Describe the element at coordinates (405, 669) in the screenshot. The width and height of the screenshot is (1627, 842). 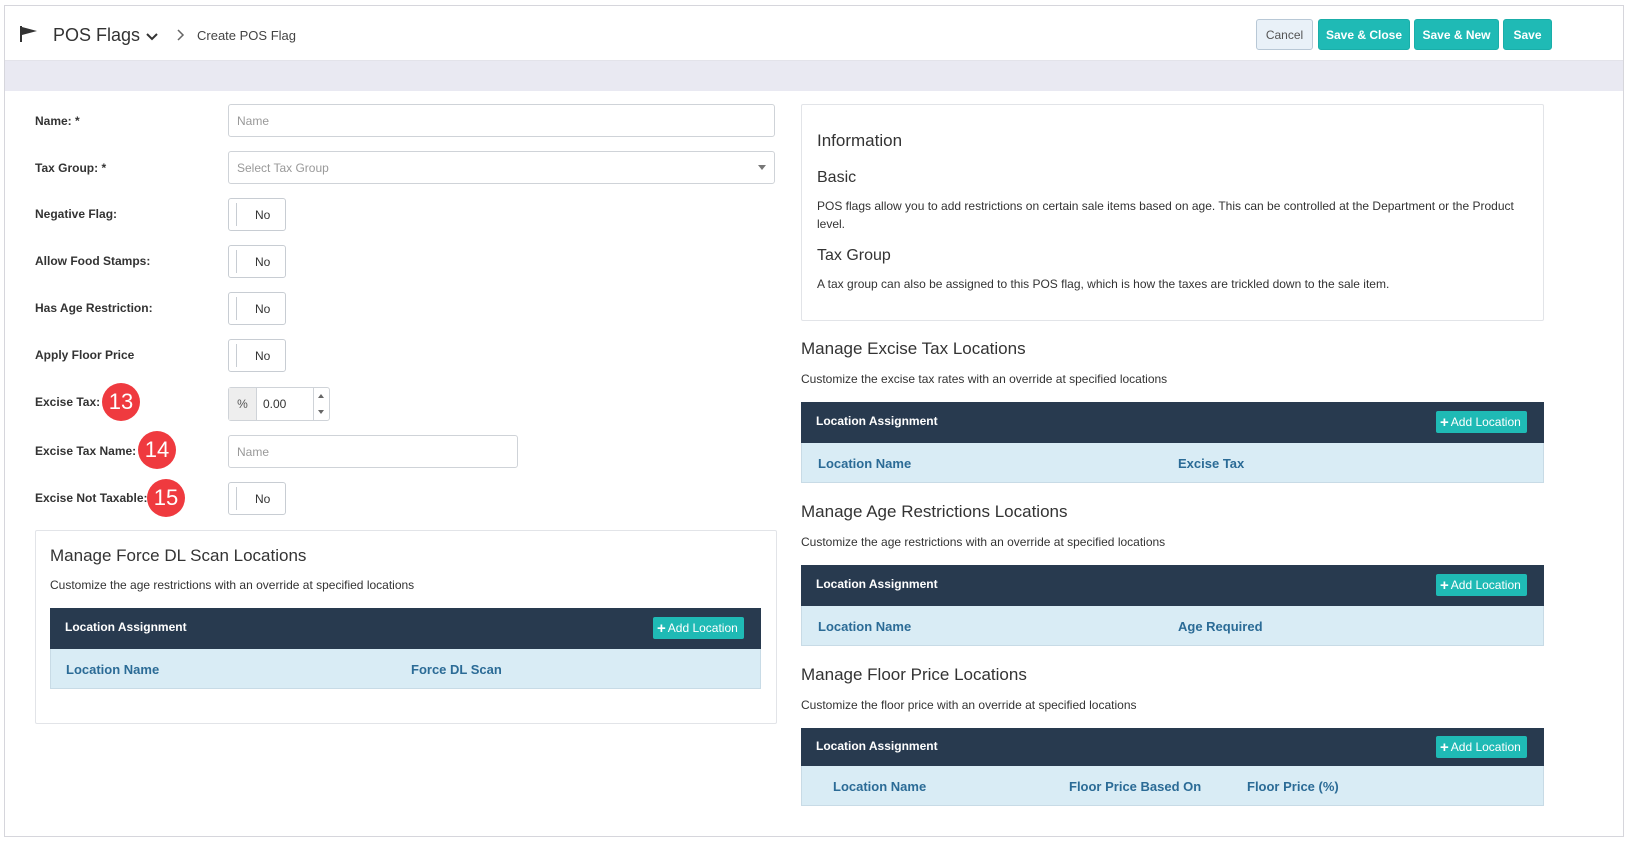
I see `force-dl-grid-columns: Location Name Force DL Scan` at that location.